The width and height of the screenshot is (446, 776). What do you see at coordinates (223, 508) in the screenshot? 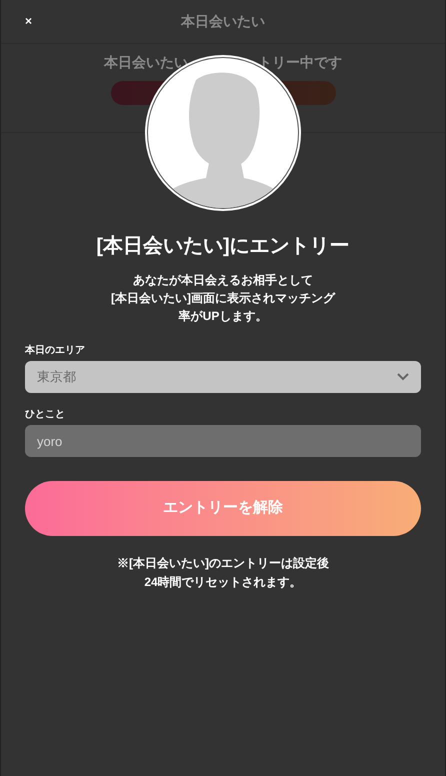
I see `cancel-entry-button: エントリーを解除` at bounding box center [223, 508].